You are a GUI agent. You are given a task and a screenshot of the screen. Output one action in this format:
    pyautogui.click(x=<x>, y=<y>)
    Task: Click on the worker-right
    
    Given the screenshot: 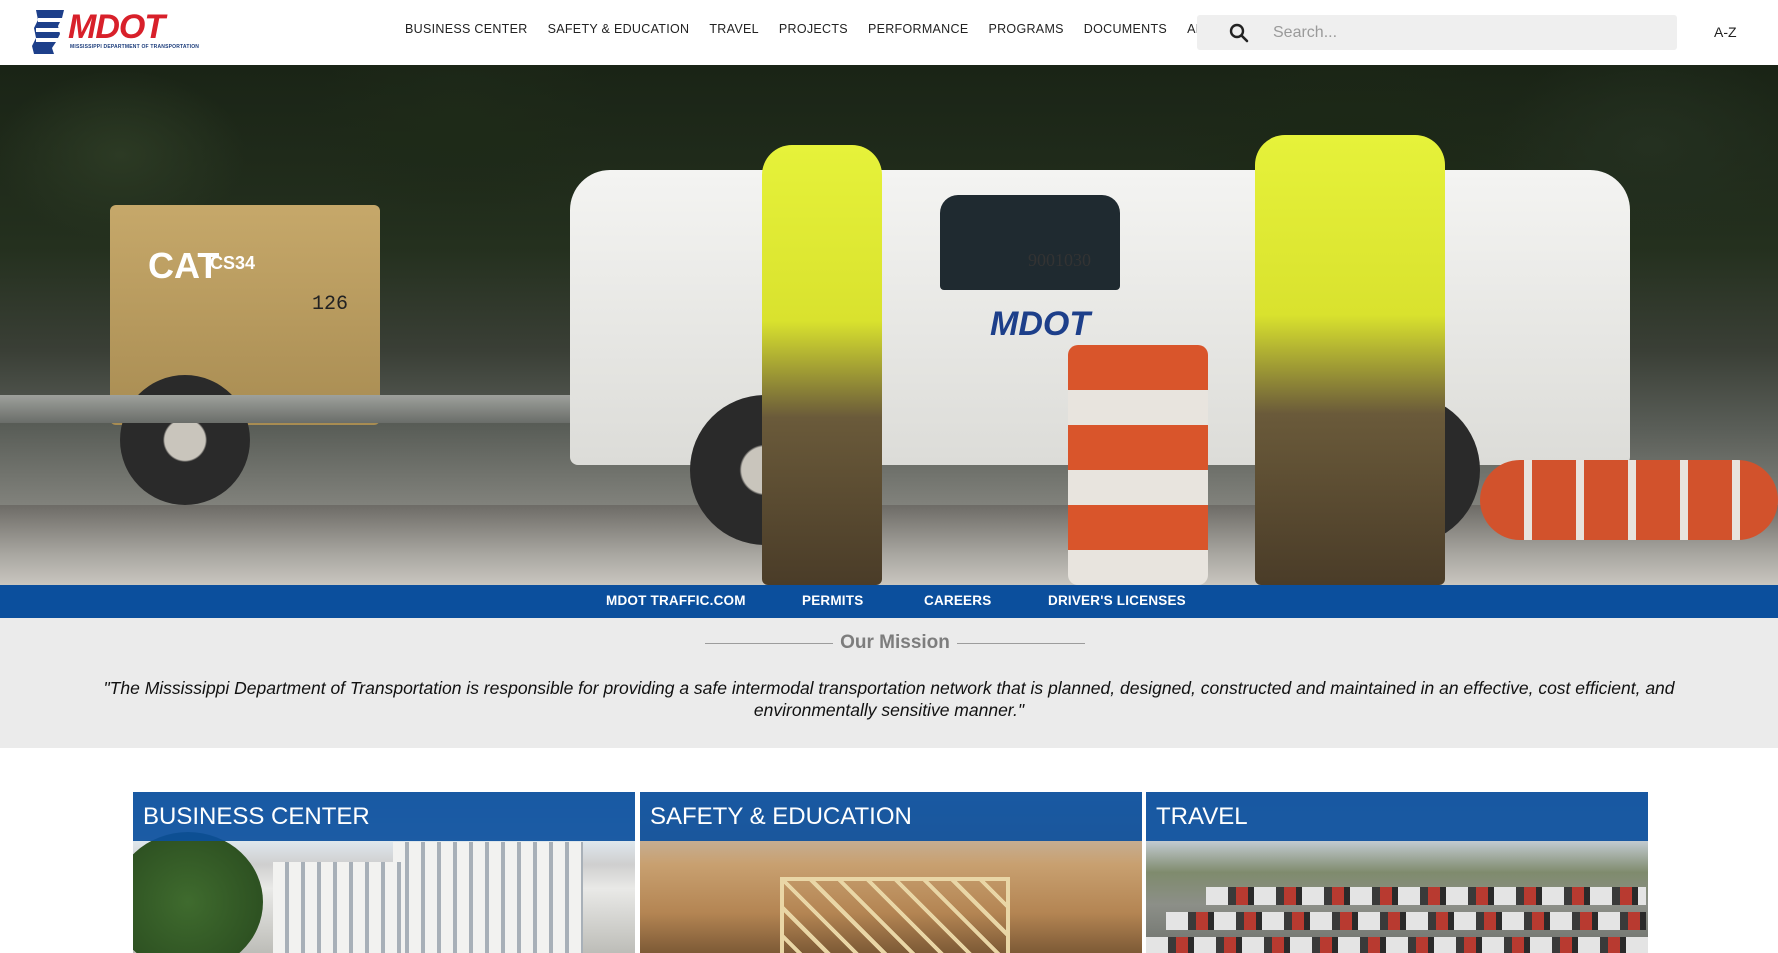 What is the action you would take?
    pyautogui.click(x=1350, y=360)
    